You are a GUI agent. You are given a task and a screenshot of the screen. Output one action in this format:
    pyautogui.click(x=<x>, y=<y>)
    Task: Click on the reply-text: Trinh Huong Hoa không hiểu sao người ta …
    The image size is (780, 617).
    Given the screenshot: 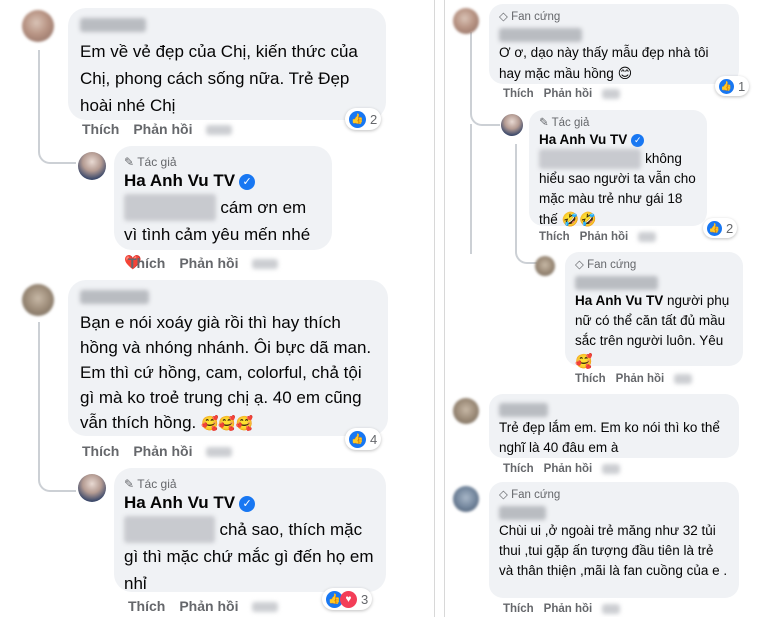 What is the action you would take?
    pyautogui.click(x=617, y=188)
    